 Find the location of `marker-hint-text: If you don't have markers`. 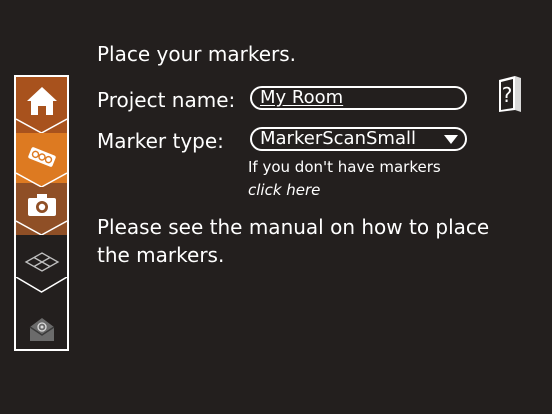

marker-hint-text: If you don't have markers is located at coordinates (344, 167).